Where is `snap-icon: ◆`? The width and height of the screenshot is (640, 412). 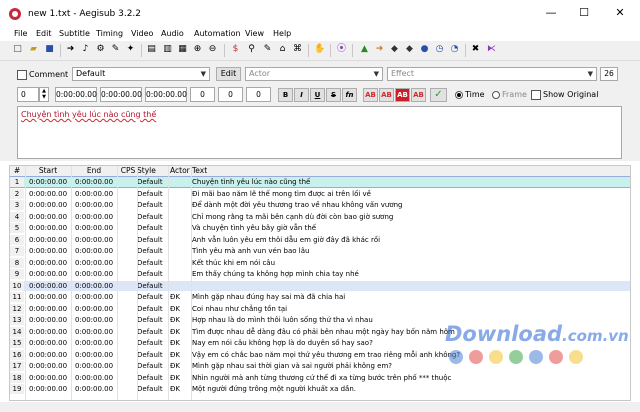 snap-icon: ◆ is located at coordinates (409, 49).